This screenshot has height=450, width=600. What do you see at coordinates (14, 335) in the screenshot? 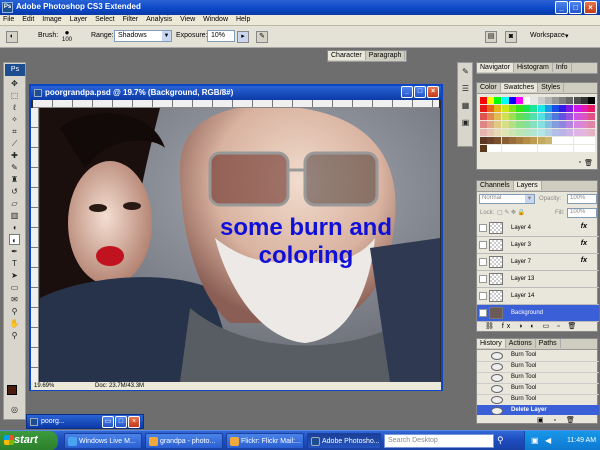
I see `zoom-tool-icon: ⚲` at bounding box center [14, 335].